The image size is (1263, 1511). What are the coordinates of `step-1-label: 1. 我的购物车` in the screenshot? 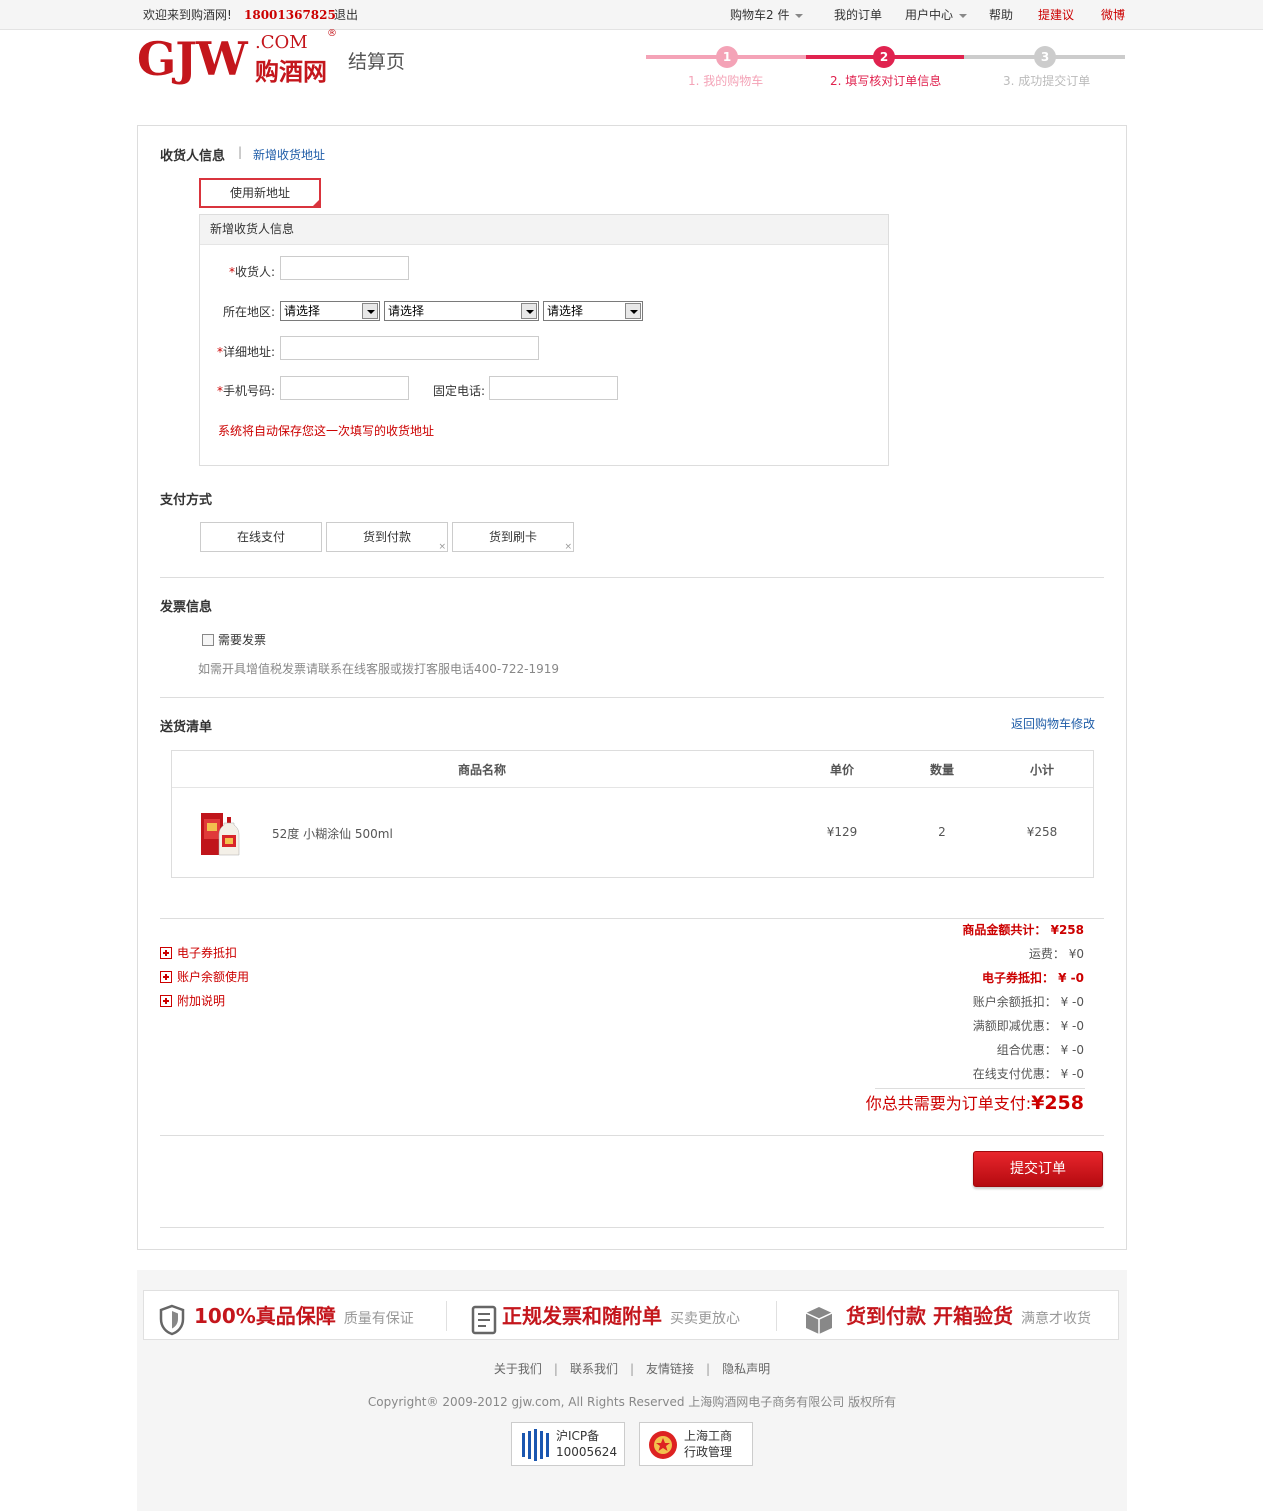 It's located at (726, 81).